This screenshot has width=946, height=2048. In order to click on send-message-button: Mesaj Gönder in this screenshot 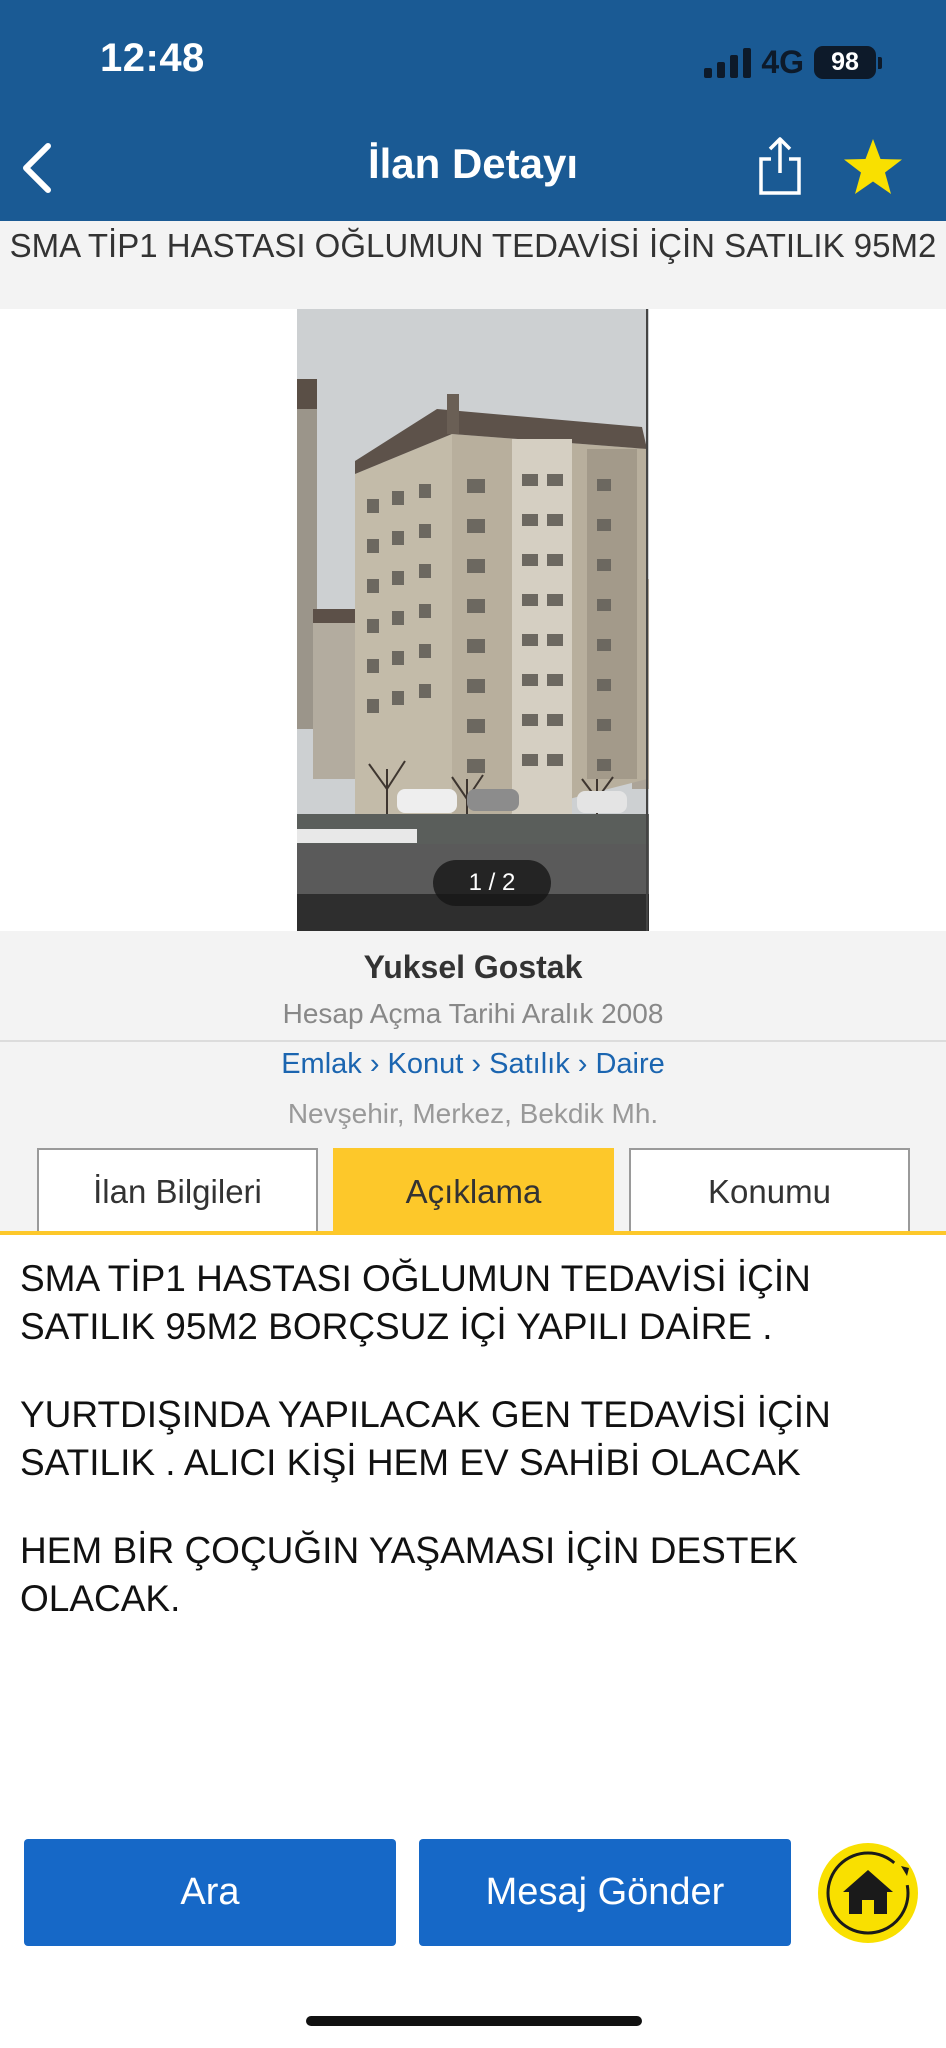, I will do `click(605, 1892)`.